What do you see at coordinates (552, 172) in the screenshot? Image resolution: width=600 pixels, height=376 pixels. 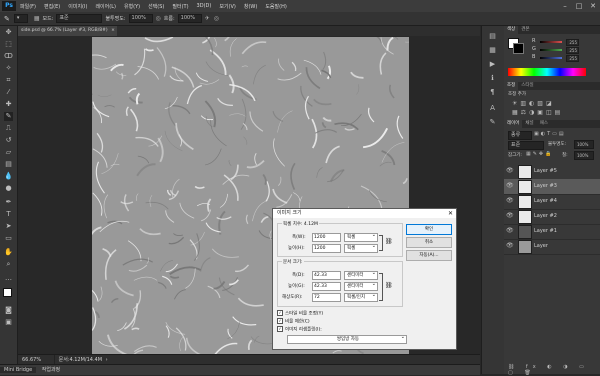 I see `layer-row: 👁 Layer #5` at bounding box center [552, 172].